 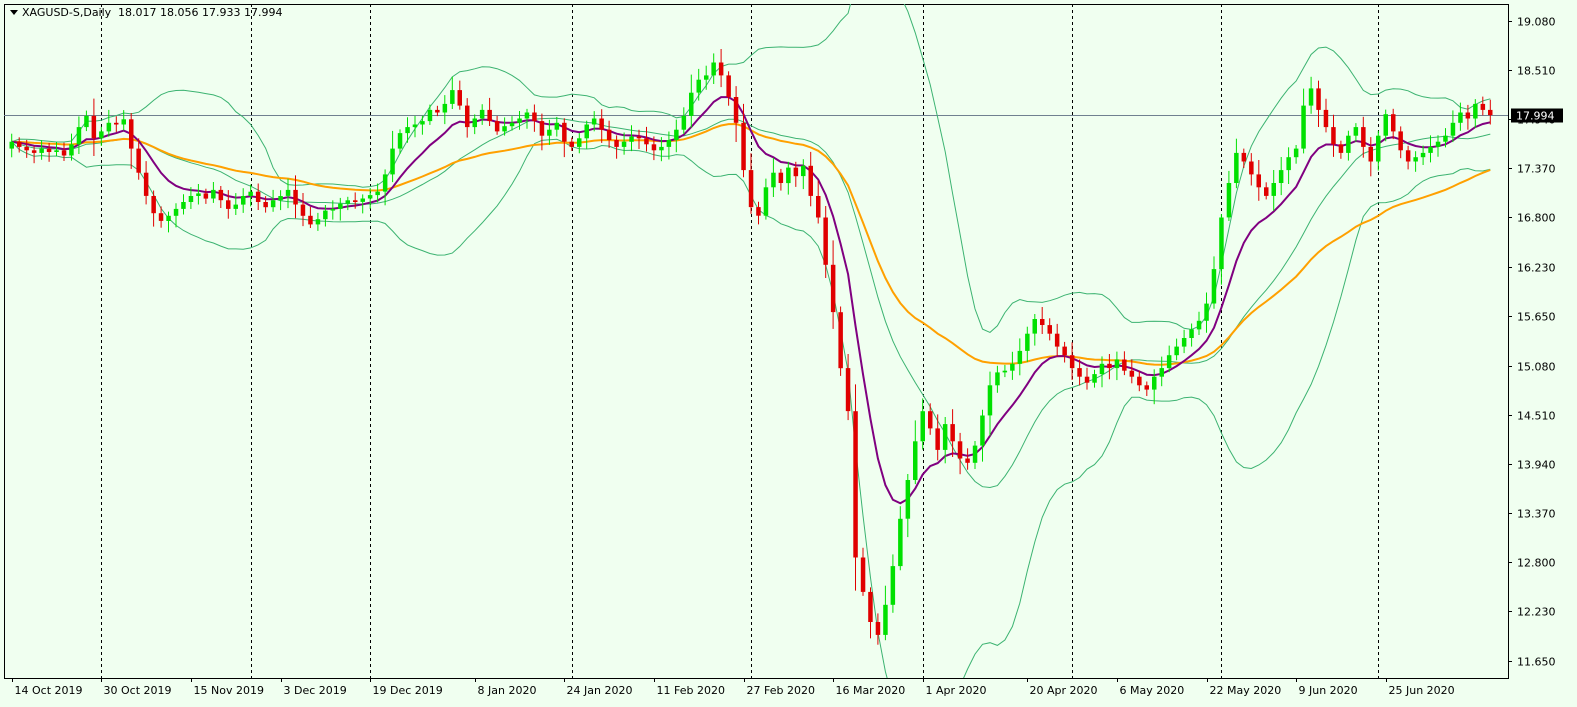 What do you see at coordinates (1536, 465) in the screenshot?
I see `y-tick-label: 13.940` at bounding box center [1536, 465].